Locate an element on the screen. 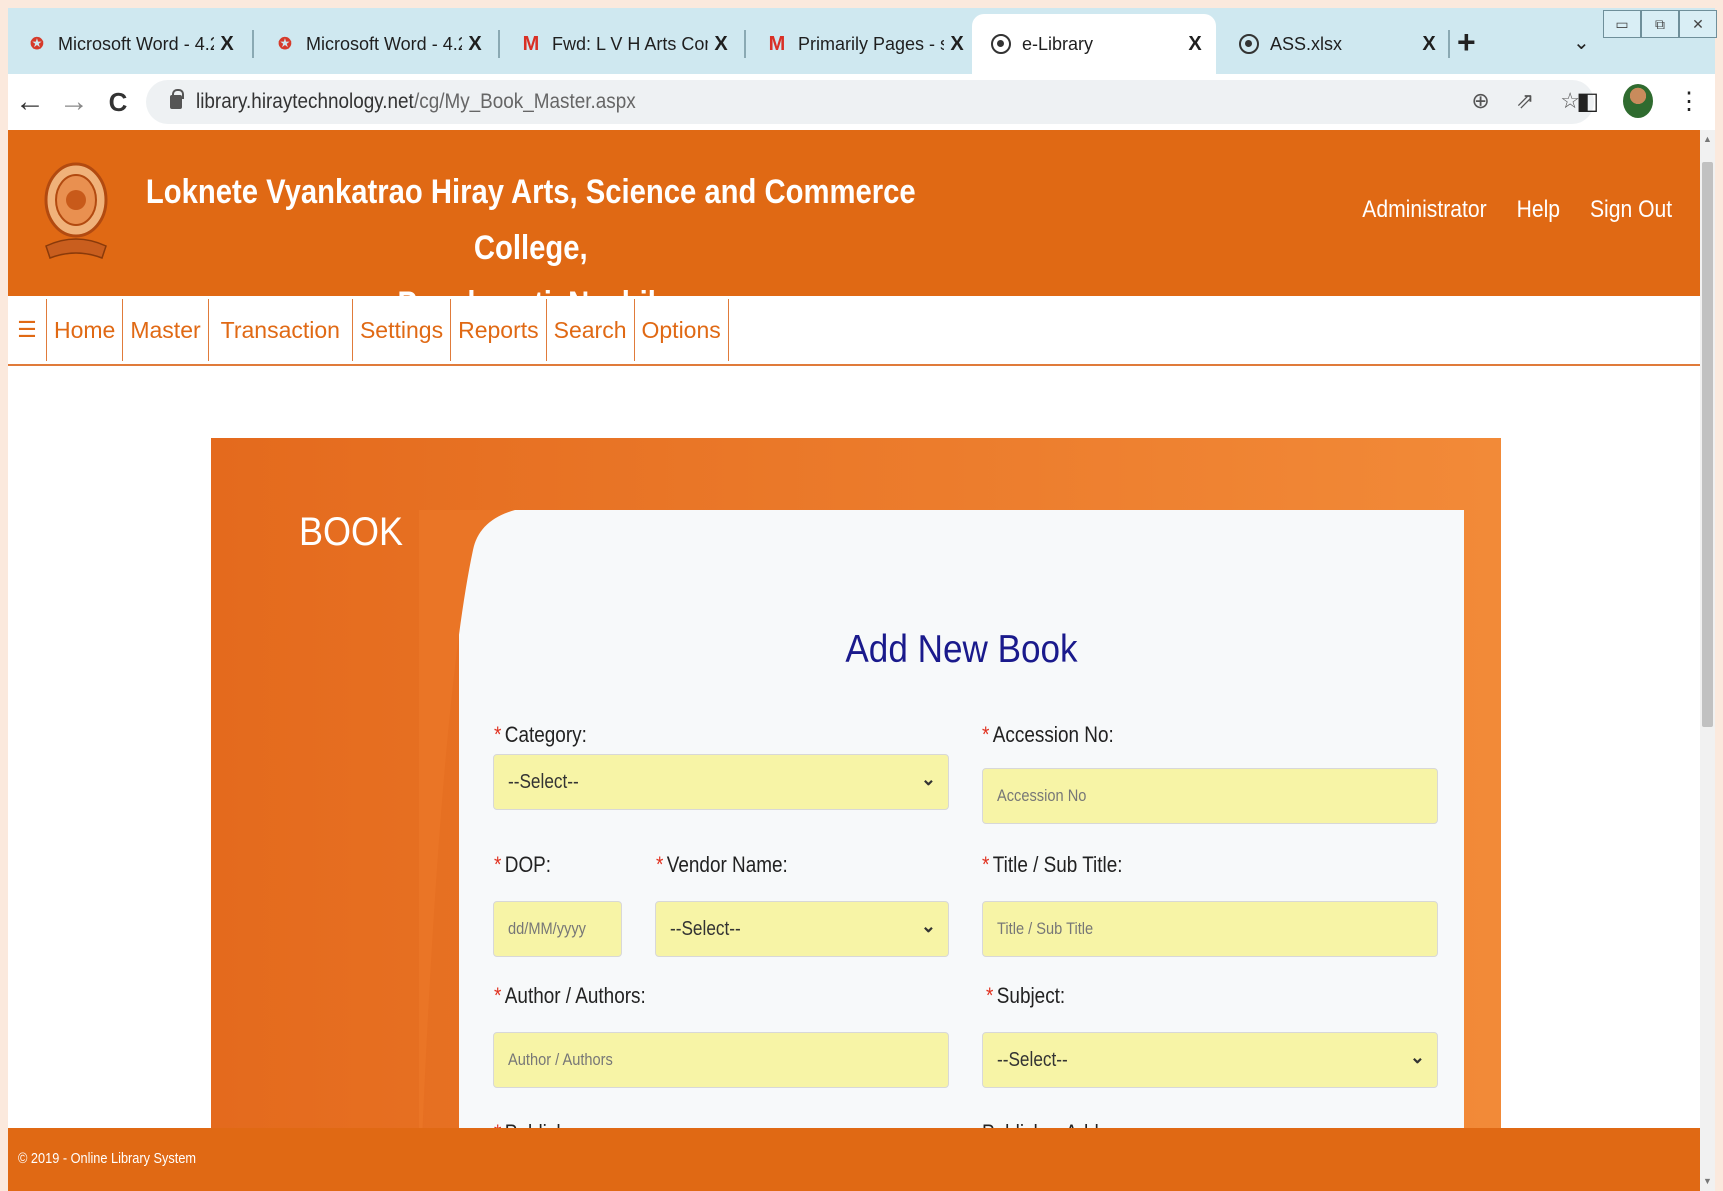 The height and width of the screenshot is (1191, 1723). site-footer: © 2019 - Online Library System is located at coordinates (854, 1159).